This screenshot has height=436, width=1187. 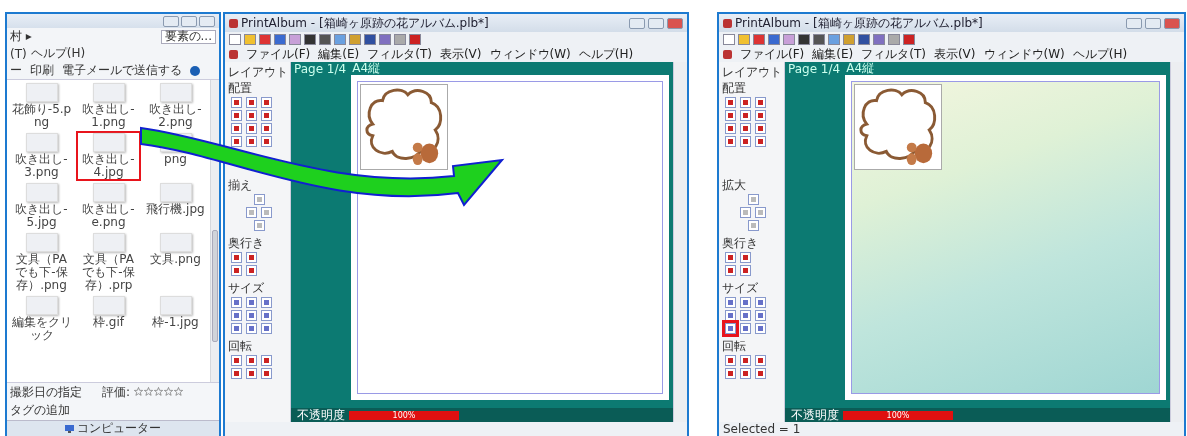 I want to click on file-item: 文具（PAでも下-保存）.prp, so click(x=108, y=262).